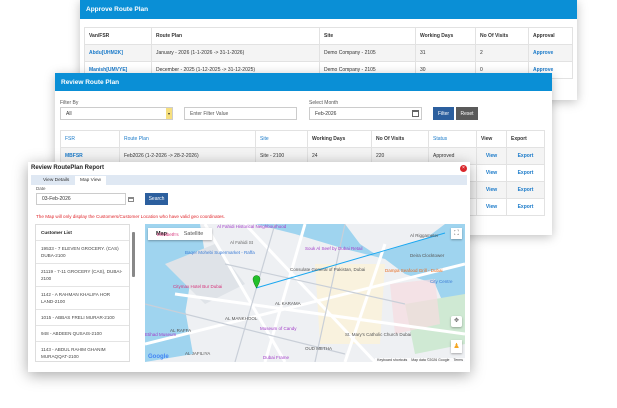 This screenshot has width=617, height=408. Describe the element at coordinates (456, 321) in the screenshot. I see `camera-control-icon: ✥` at that location.